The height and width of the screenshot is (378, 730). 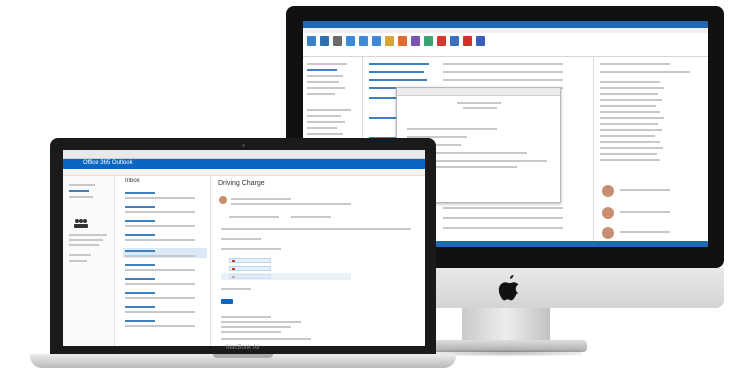 I want to click on outlook-web-message-list: Inbox, so click(x=163, y=261).